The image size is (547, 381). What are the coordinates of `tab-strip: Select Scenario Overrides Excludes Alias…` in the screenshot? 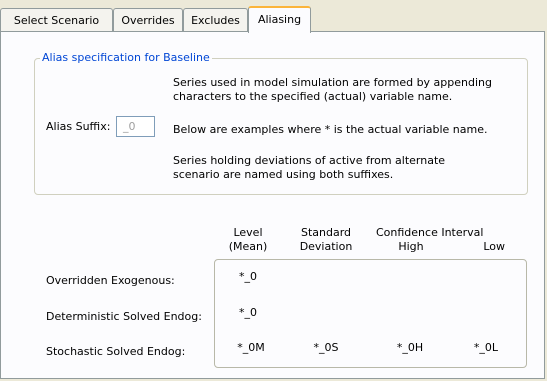 It's located at (273, 19).